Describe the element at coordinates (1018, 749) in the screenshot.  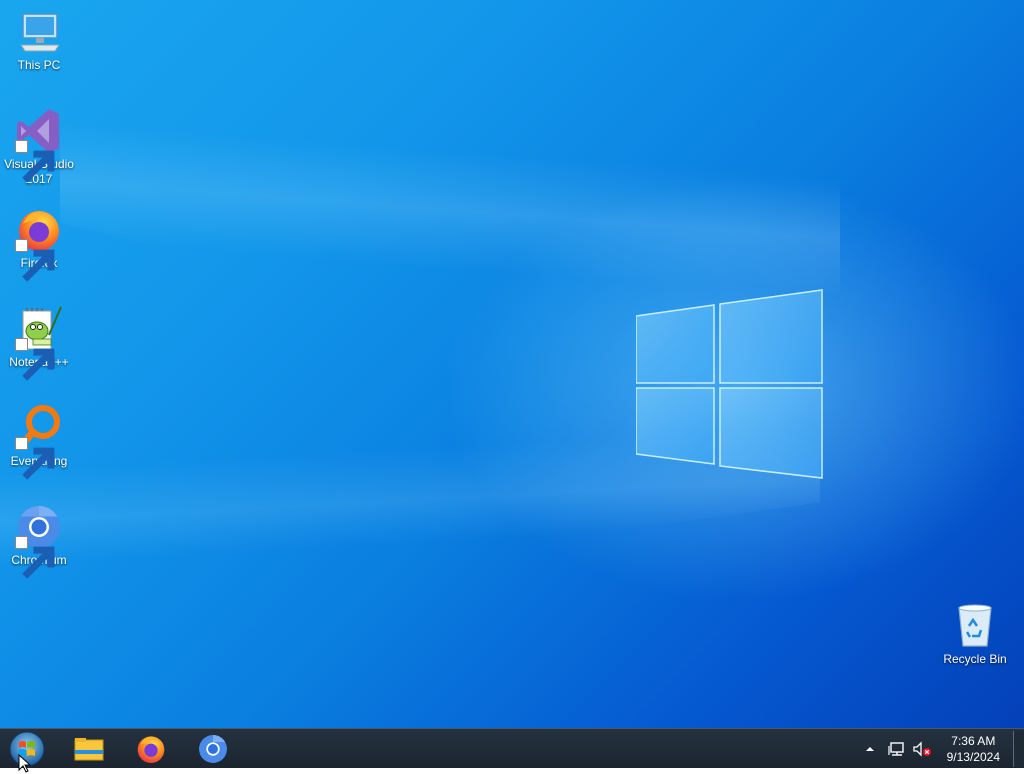
I see `show-desktop-button` at that location.